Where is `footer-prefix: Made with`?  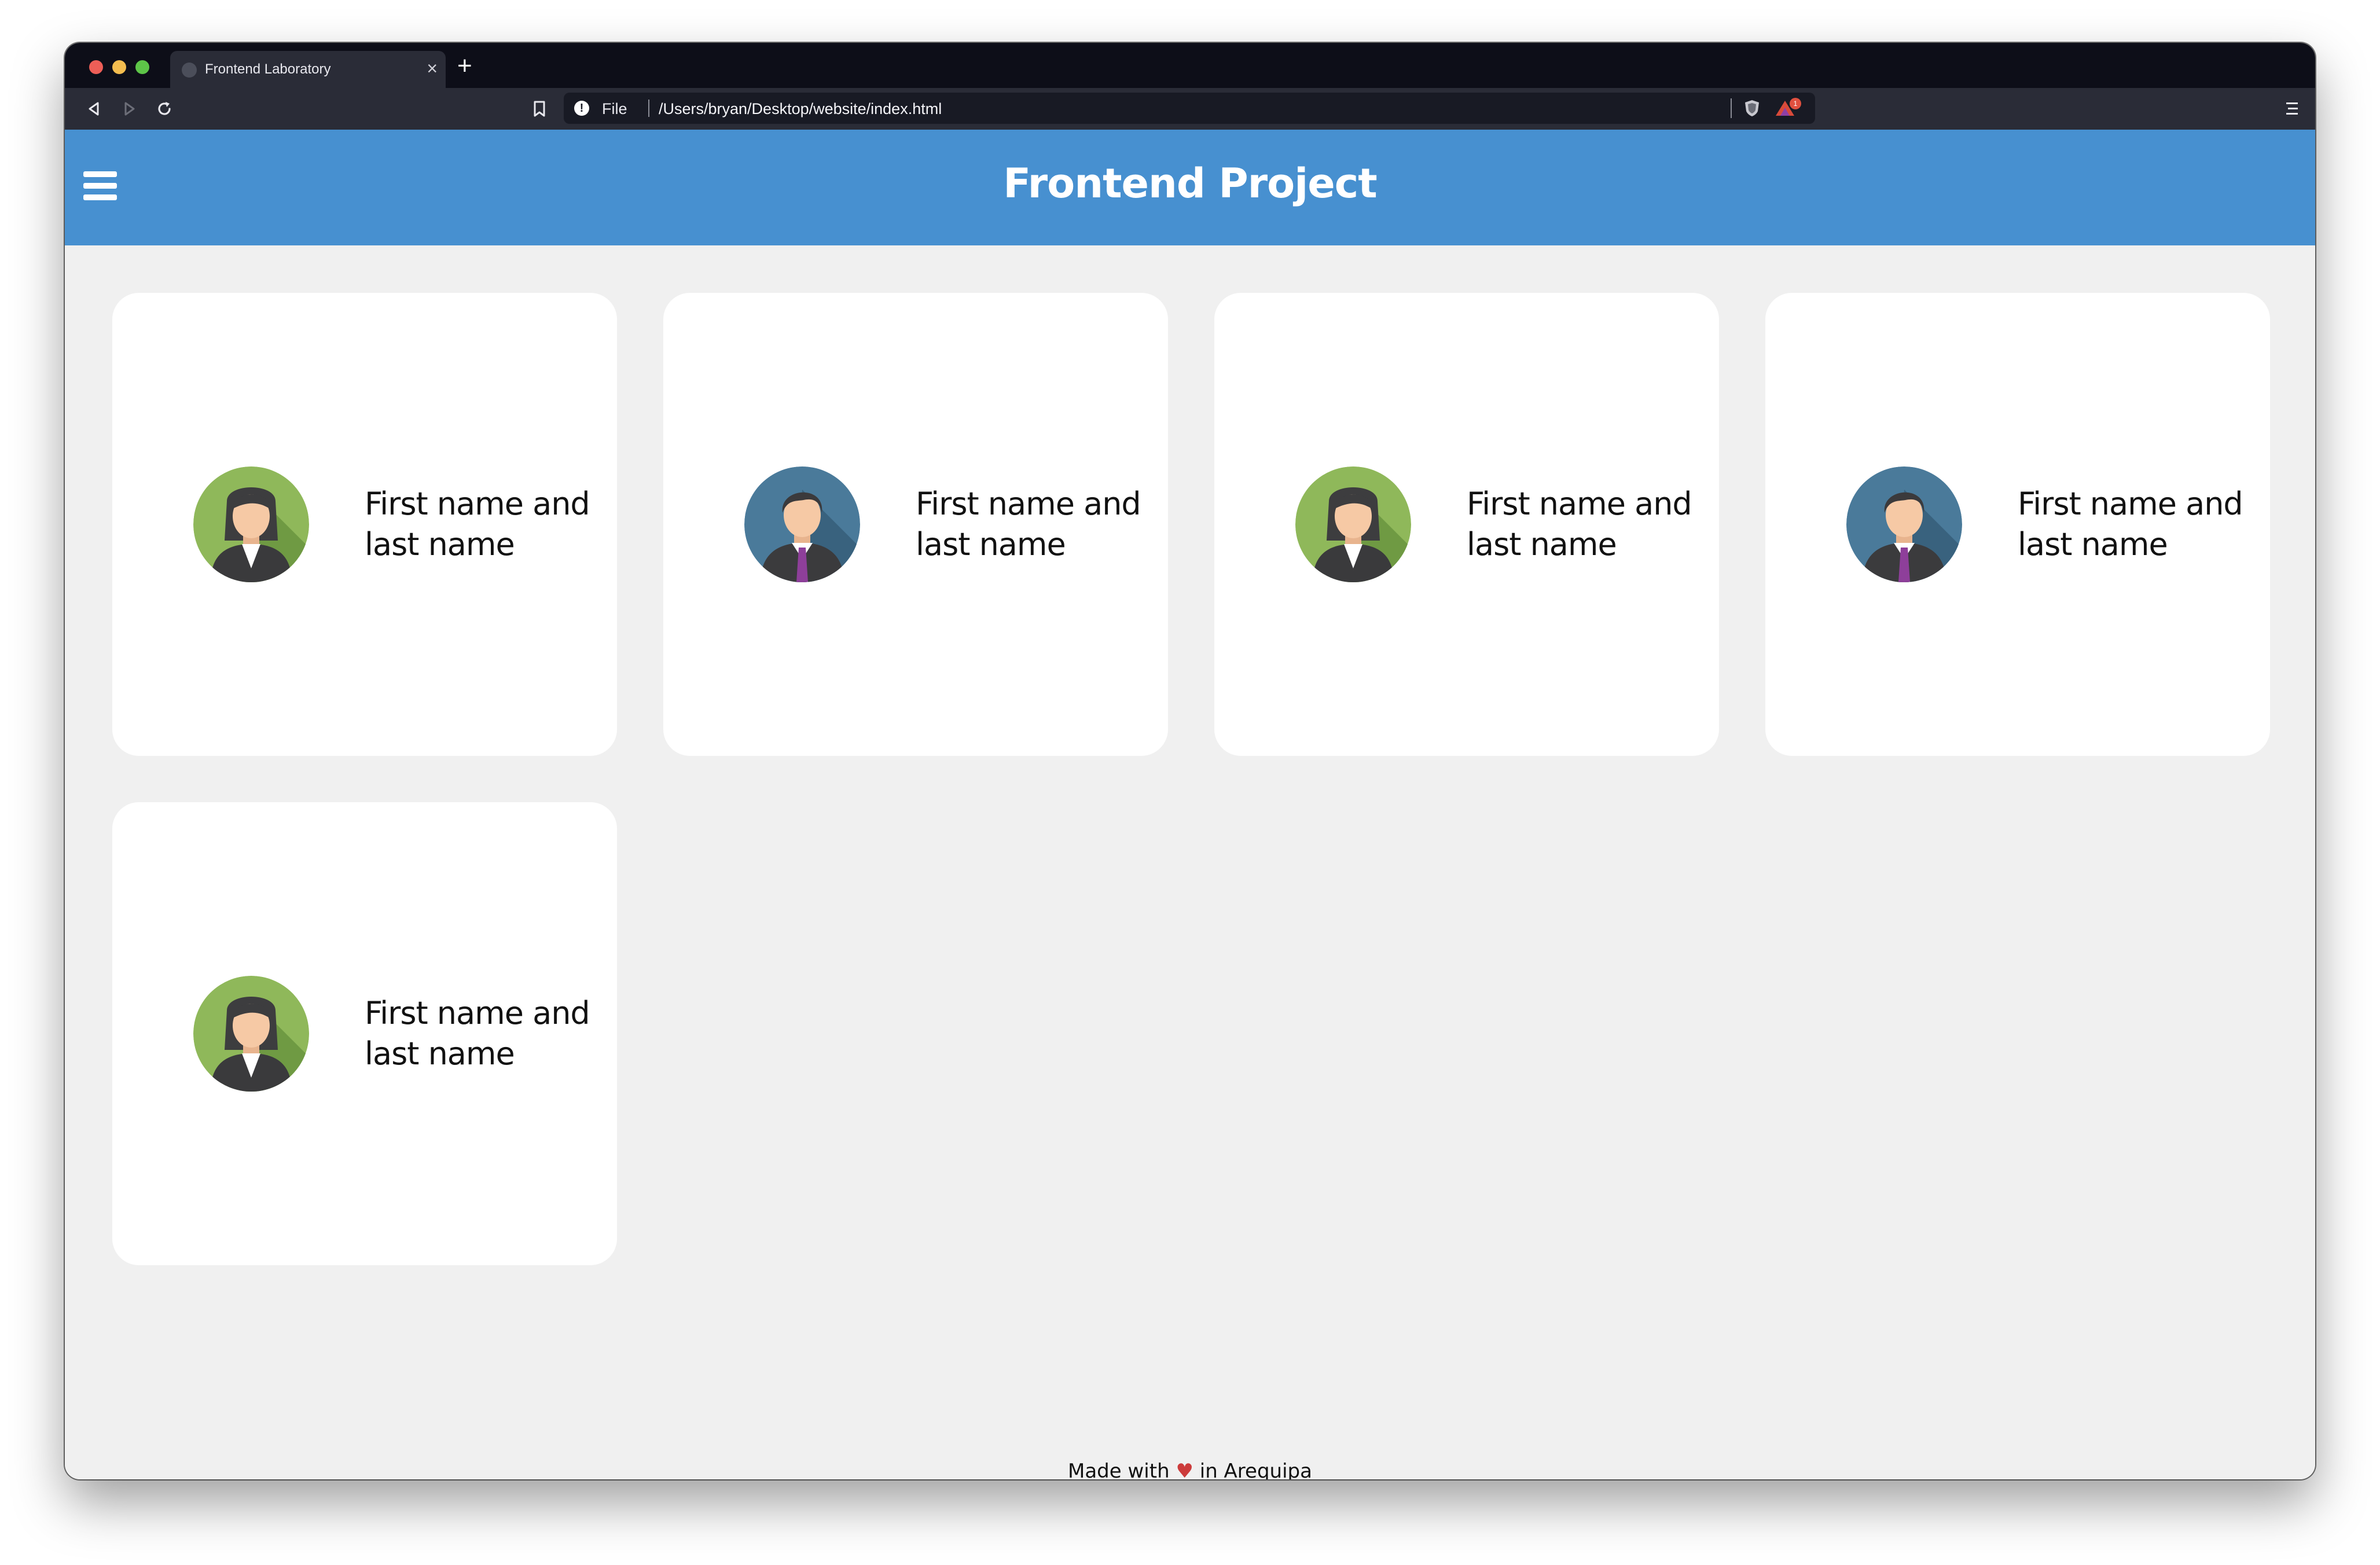
footer-prefix: Made with is located at coordinates (1119, 1469).